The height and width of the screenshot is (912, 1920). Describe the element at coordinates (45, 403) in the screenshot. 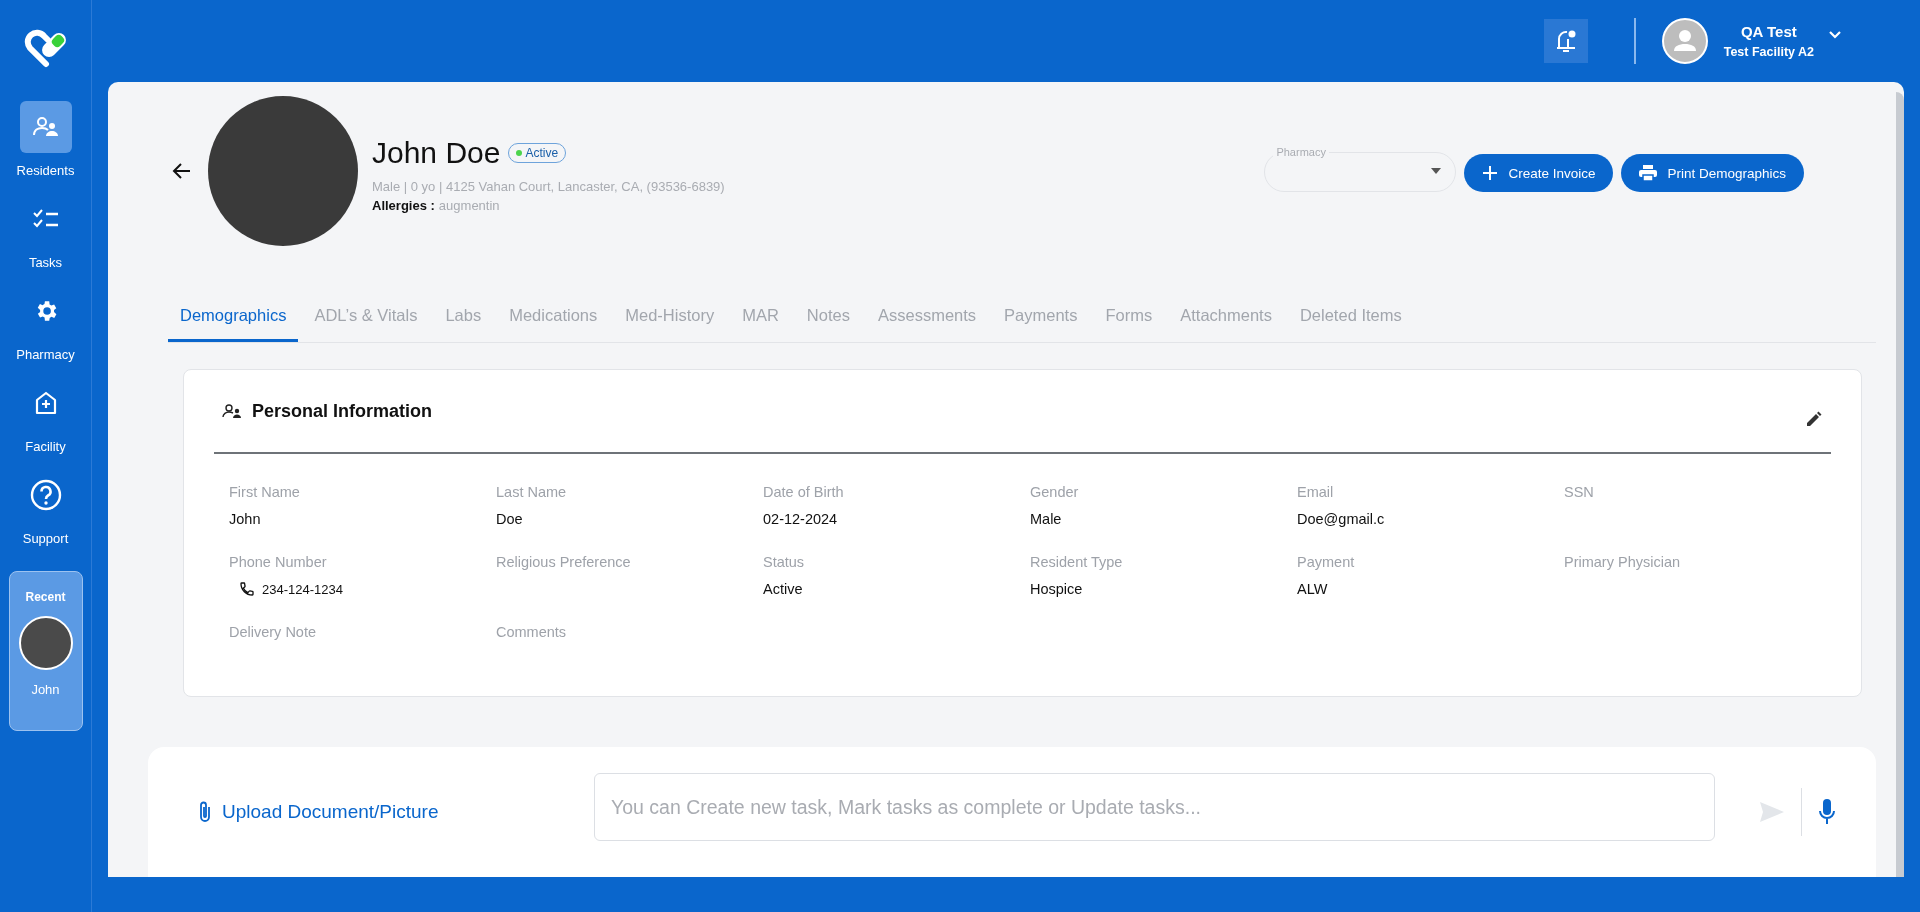

I see `house-plus-icon` at that location.